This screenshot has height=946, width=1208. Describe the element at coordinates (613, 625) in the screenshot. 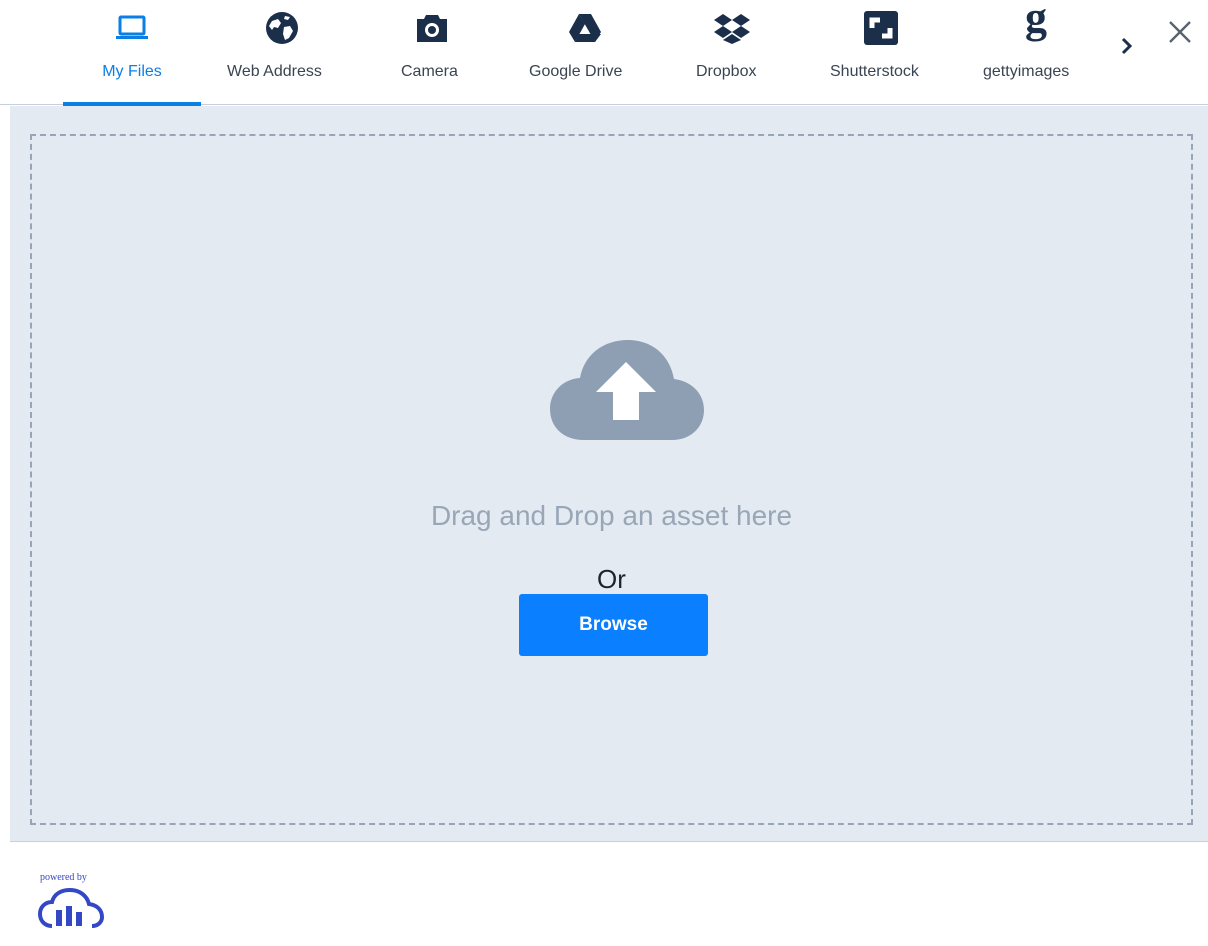

I see `browse-button: Browse` at that location.